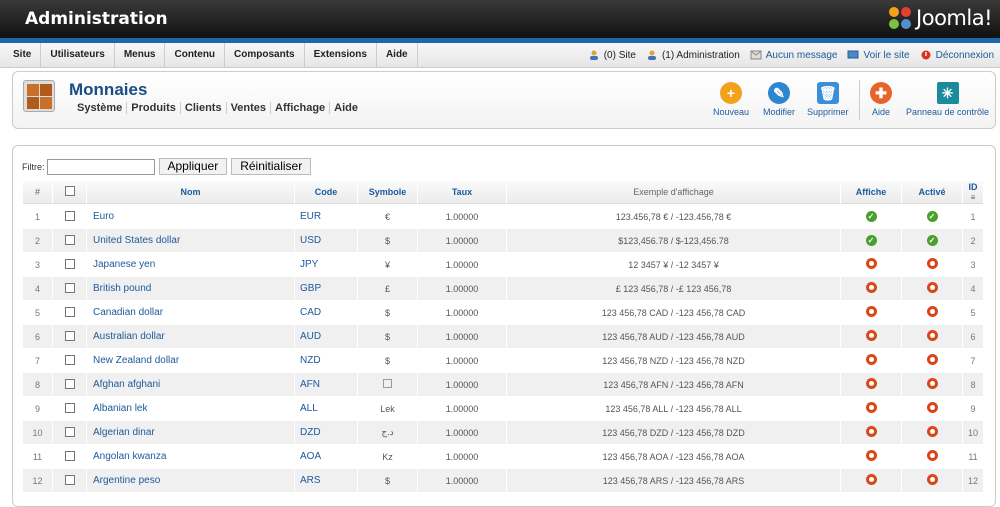 This screenshot has height=507, width=1000. What do you see at coordinates (326, 432) in the screenshot?
I see `cell-code: DZD` at bounding box center [326, 432].